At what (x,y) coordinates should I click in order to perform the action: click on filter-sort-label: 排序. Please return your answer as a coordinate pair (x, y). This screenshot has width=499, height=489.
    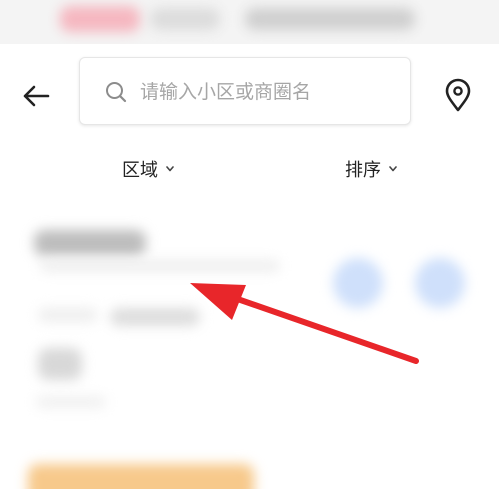
    Looking at the image, I should click on (363, 170).